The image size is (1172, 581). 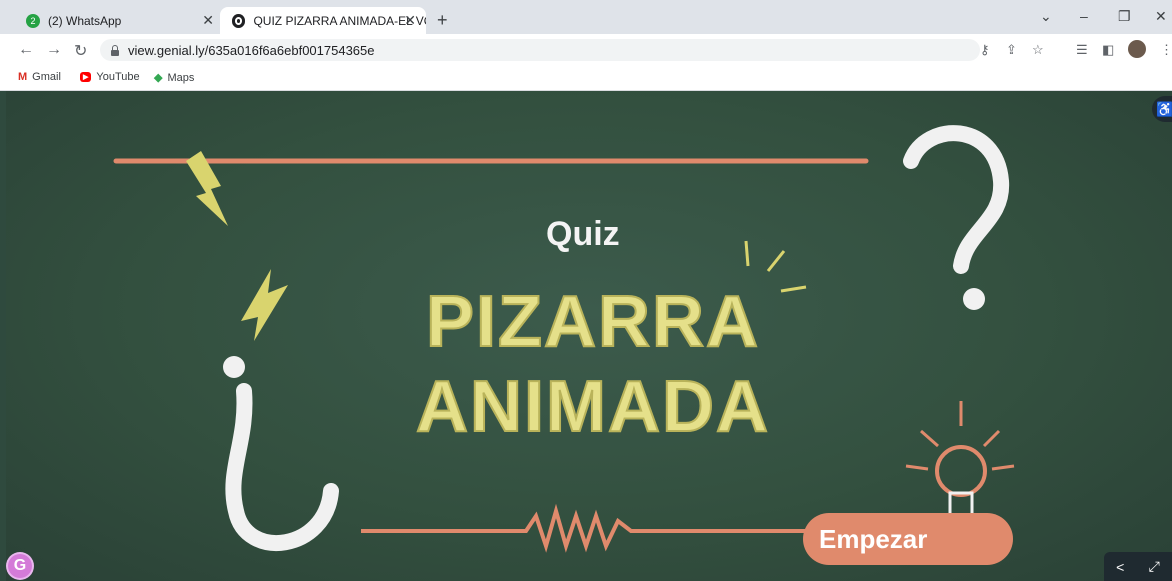 I want to click on reload-icon: ↻, so click(x=80, y=51).